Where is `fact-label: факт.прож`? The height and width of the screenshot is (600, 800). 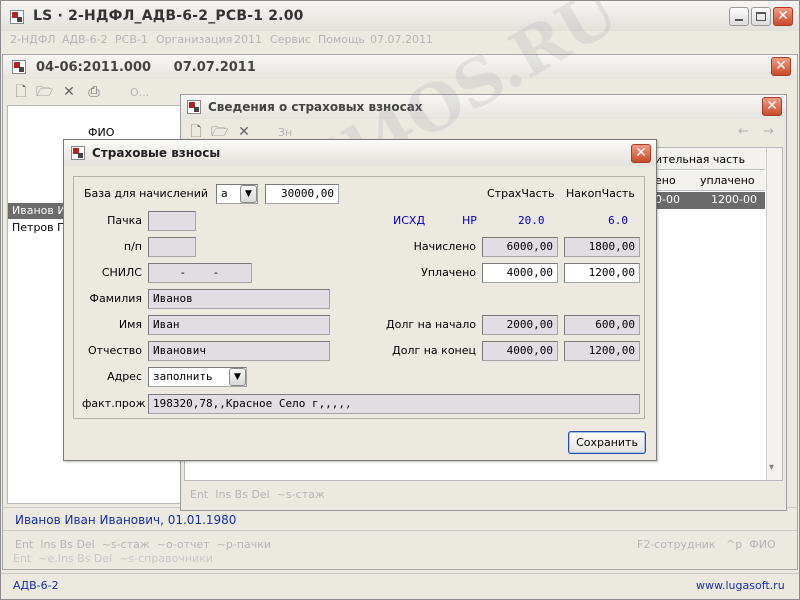 fact-label: факт.прож is located at coordinates (114, 403).